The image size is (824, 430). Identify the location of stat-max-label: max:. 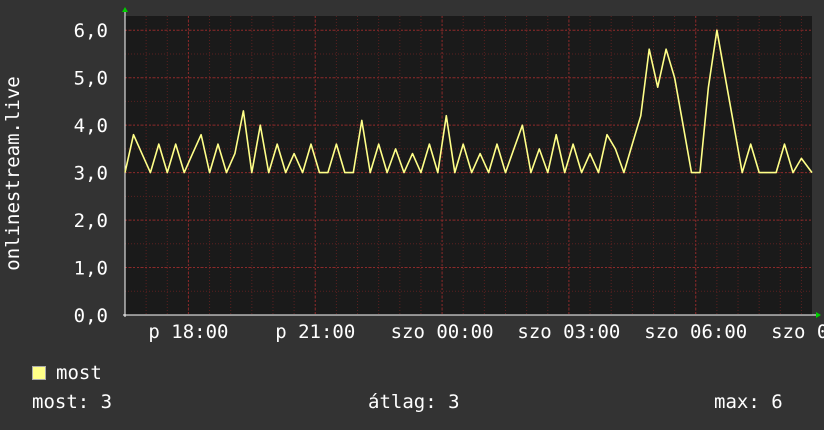
(737, 402).